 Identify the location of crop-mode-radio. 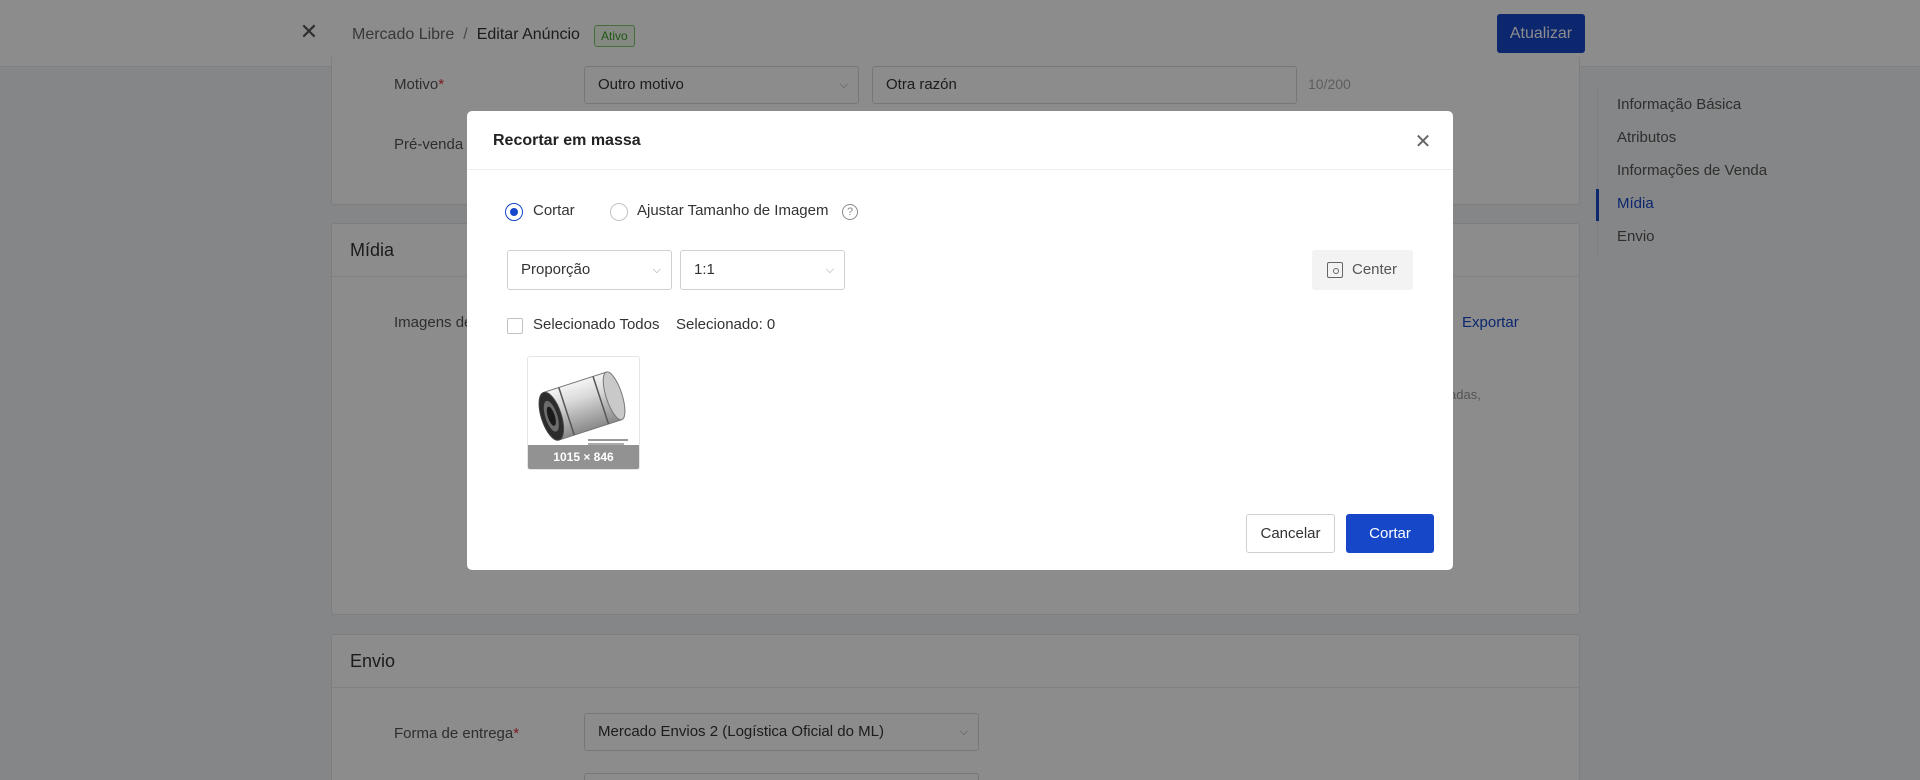
(514, 212).